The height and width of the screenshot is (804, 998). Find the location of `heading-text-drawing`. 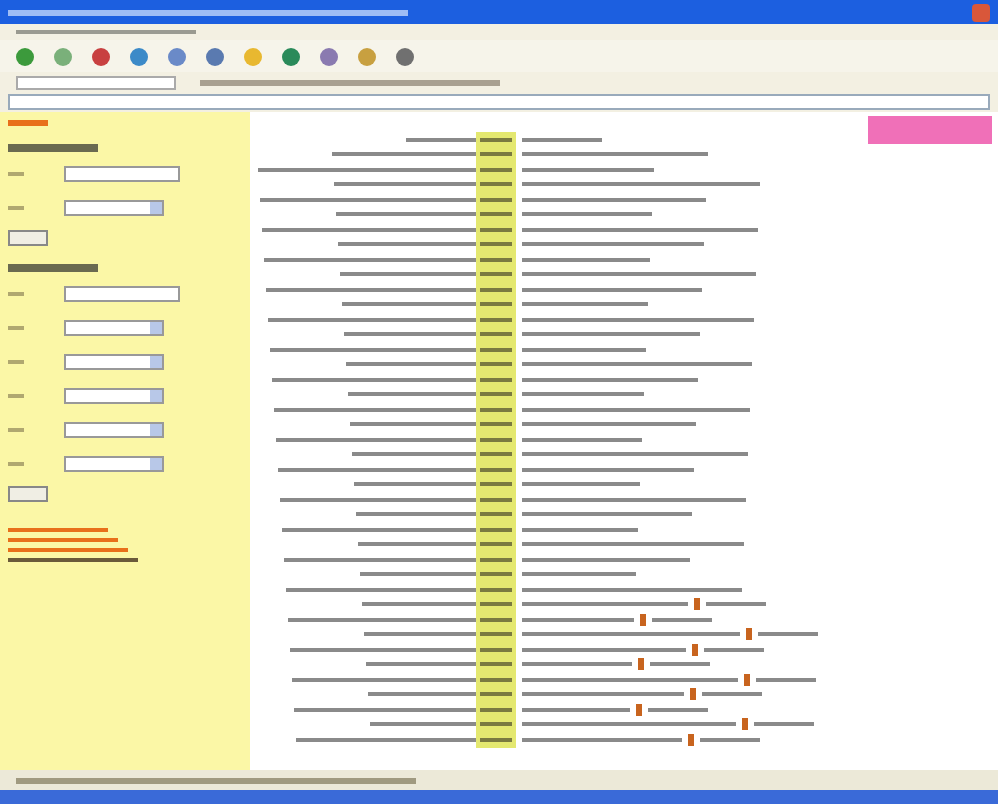

heading-text-drawing is located at coordinates (53, 148).